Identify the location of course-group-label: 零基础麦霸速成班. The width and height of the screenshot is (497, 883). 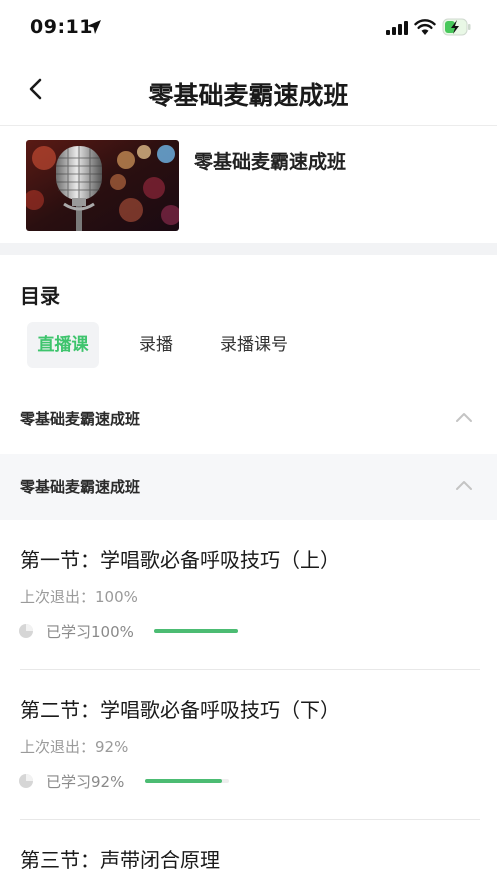
(80, 419).